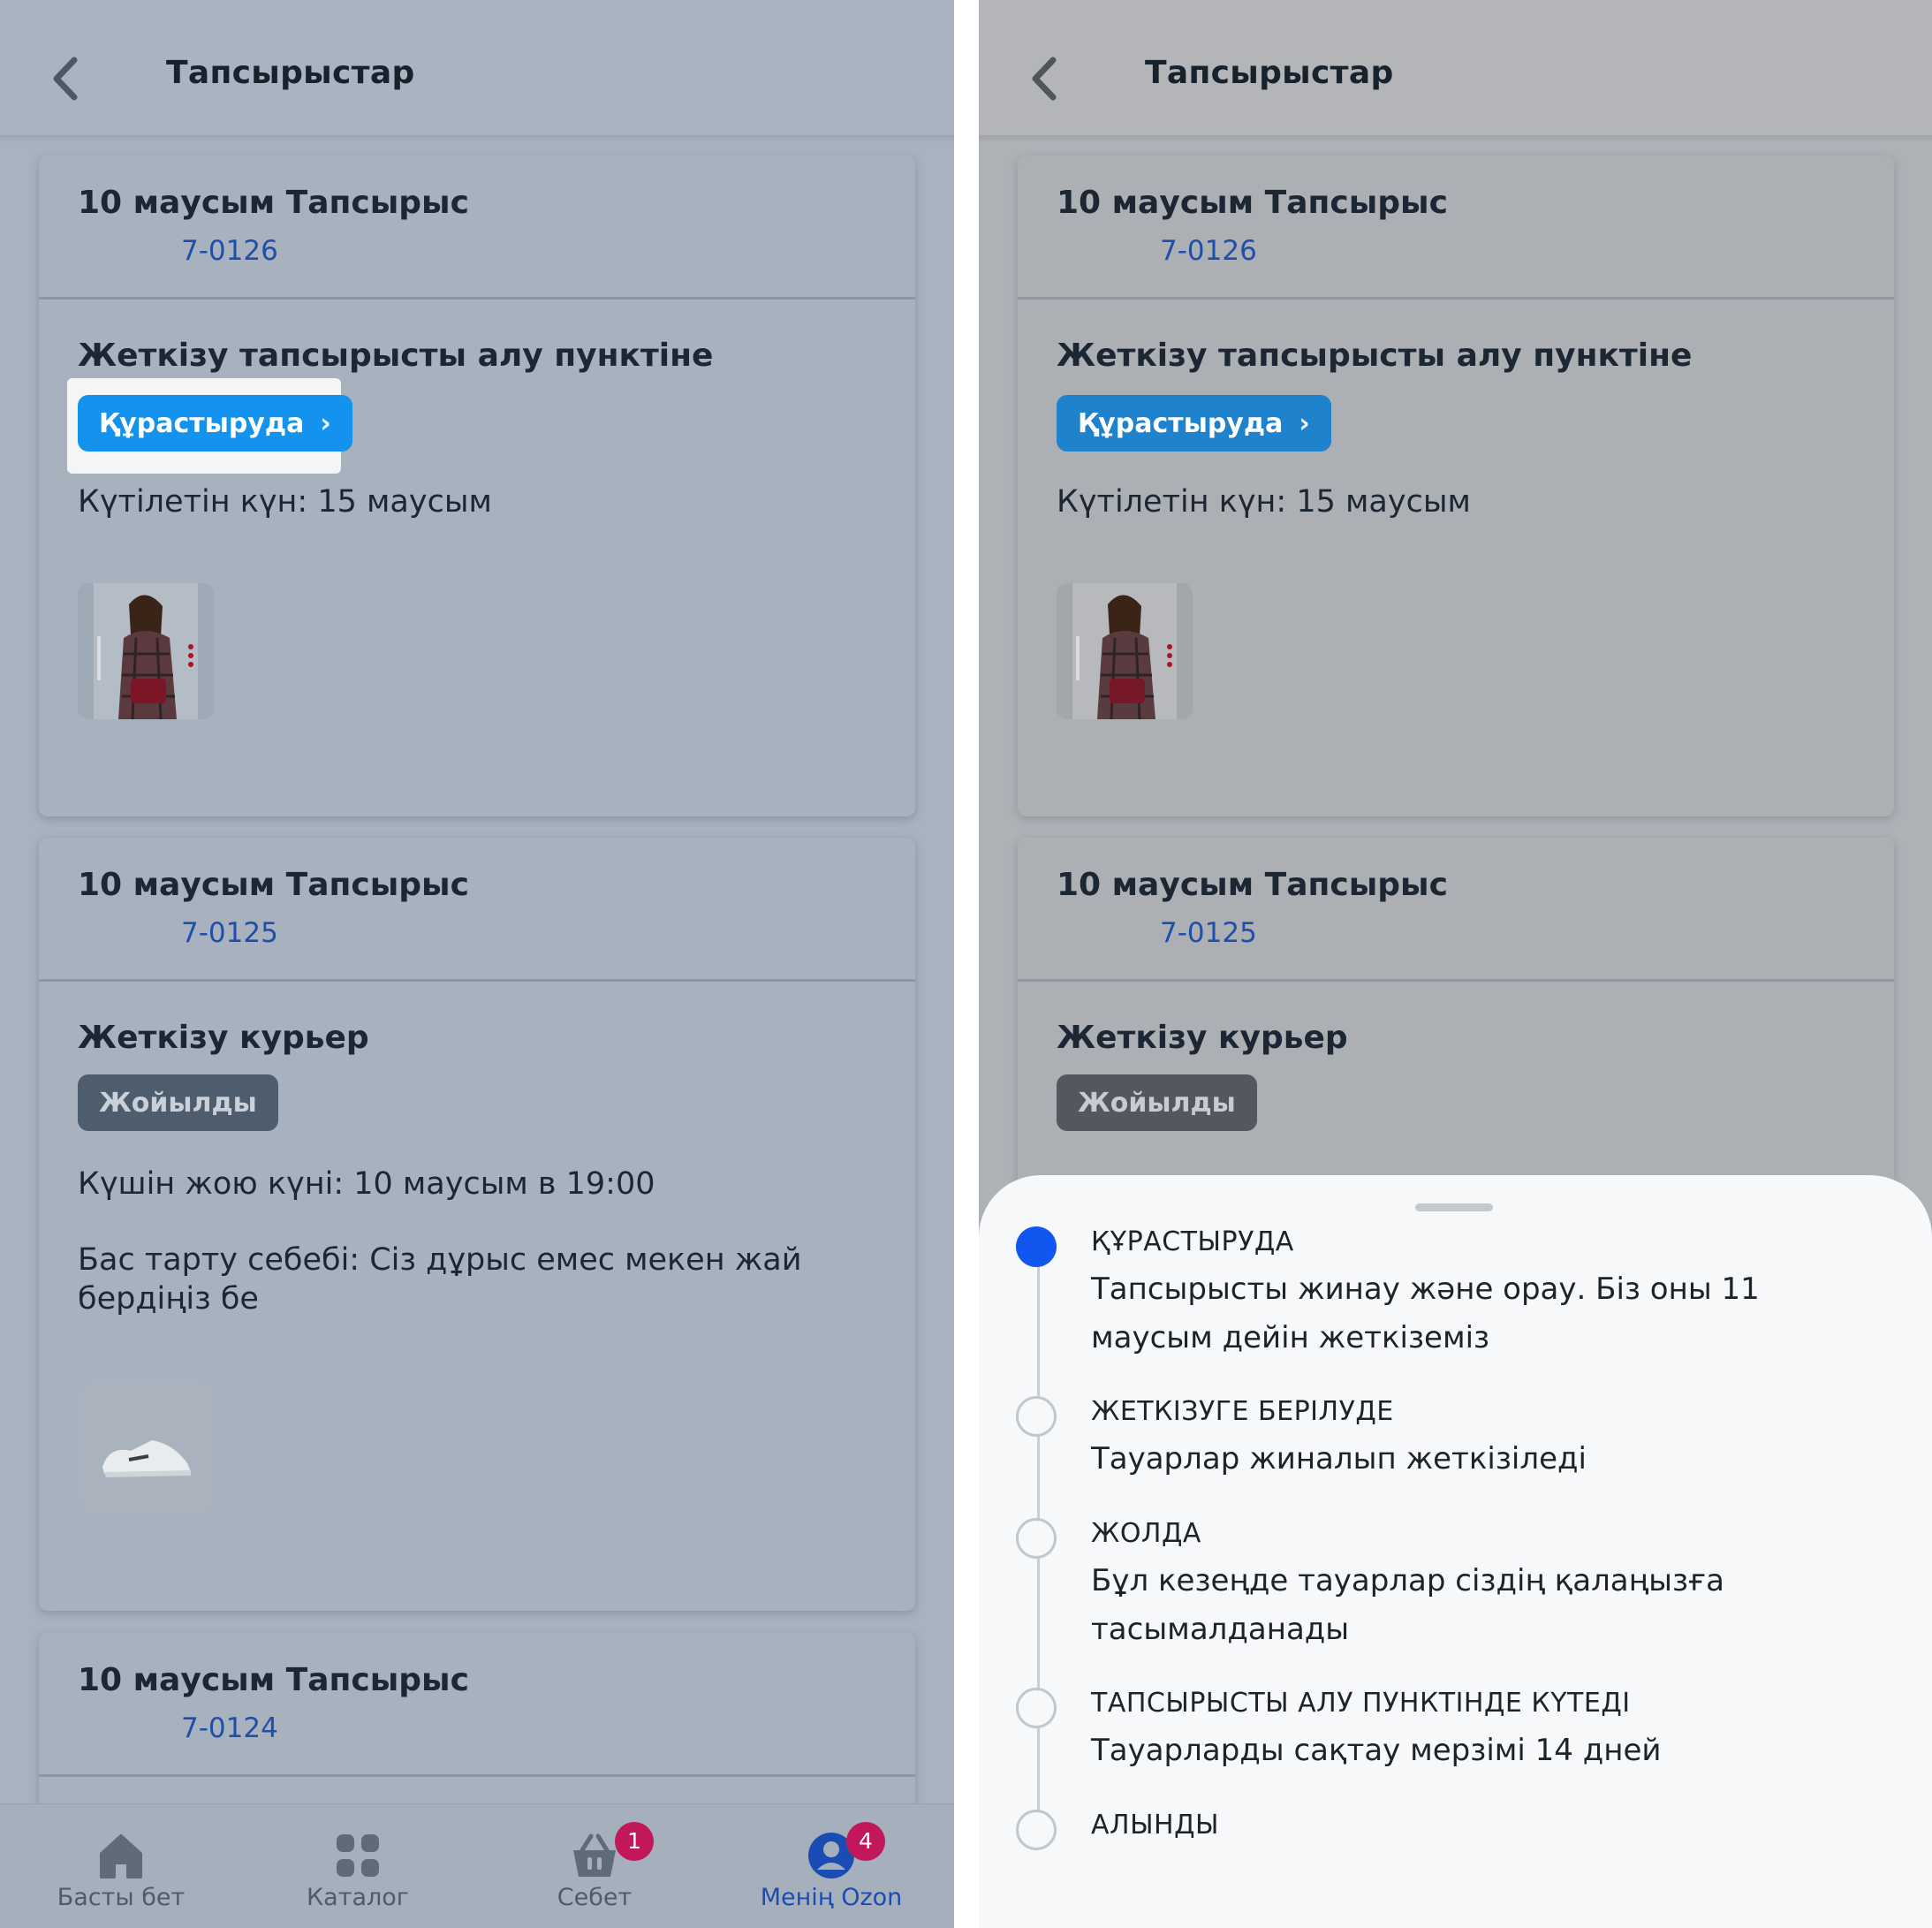 The width and height of the screenshot is (1932, 1928). Describe the element at coordinates (121, 1856) in the screenshot. I see `home-icon` at that location.